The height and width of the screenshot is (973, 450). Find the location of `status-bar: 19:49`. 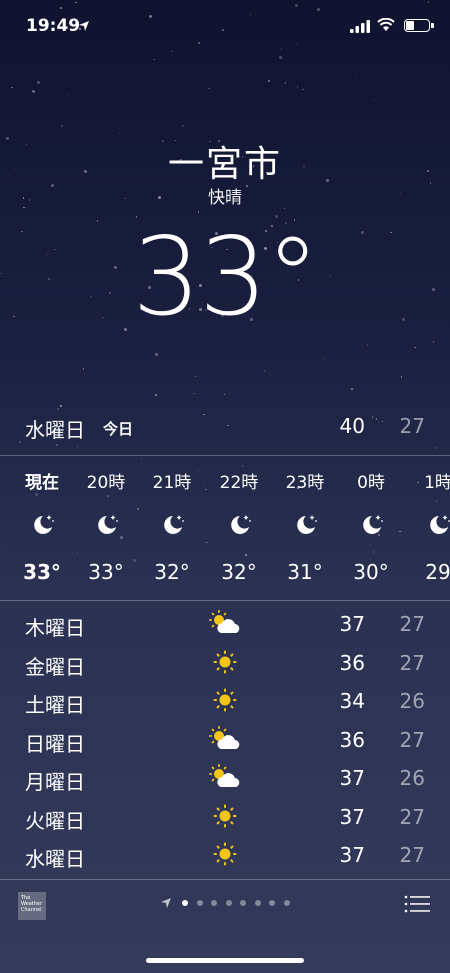

status-bar: 19:49 is located at coordinates (225, 27).